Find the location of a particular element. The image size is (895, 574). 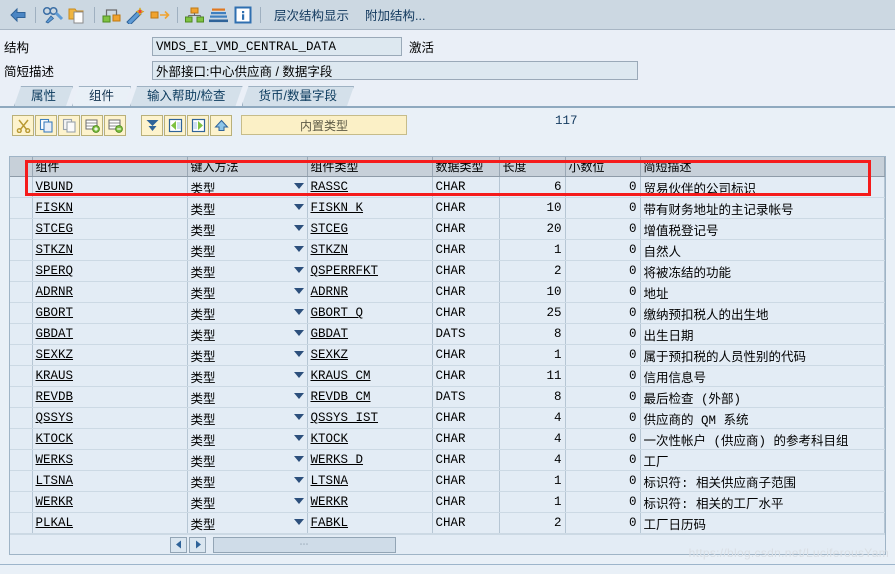

component-type-link: FISKN_K is located at coordinates (337, 208).